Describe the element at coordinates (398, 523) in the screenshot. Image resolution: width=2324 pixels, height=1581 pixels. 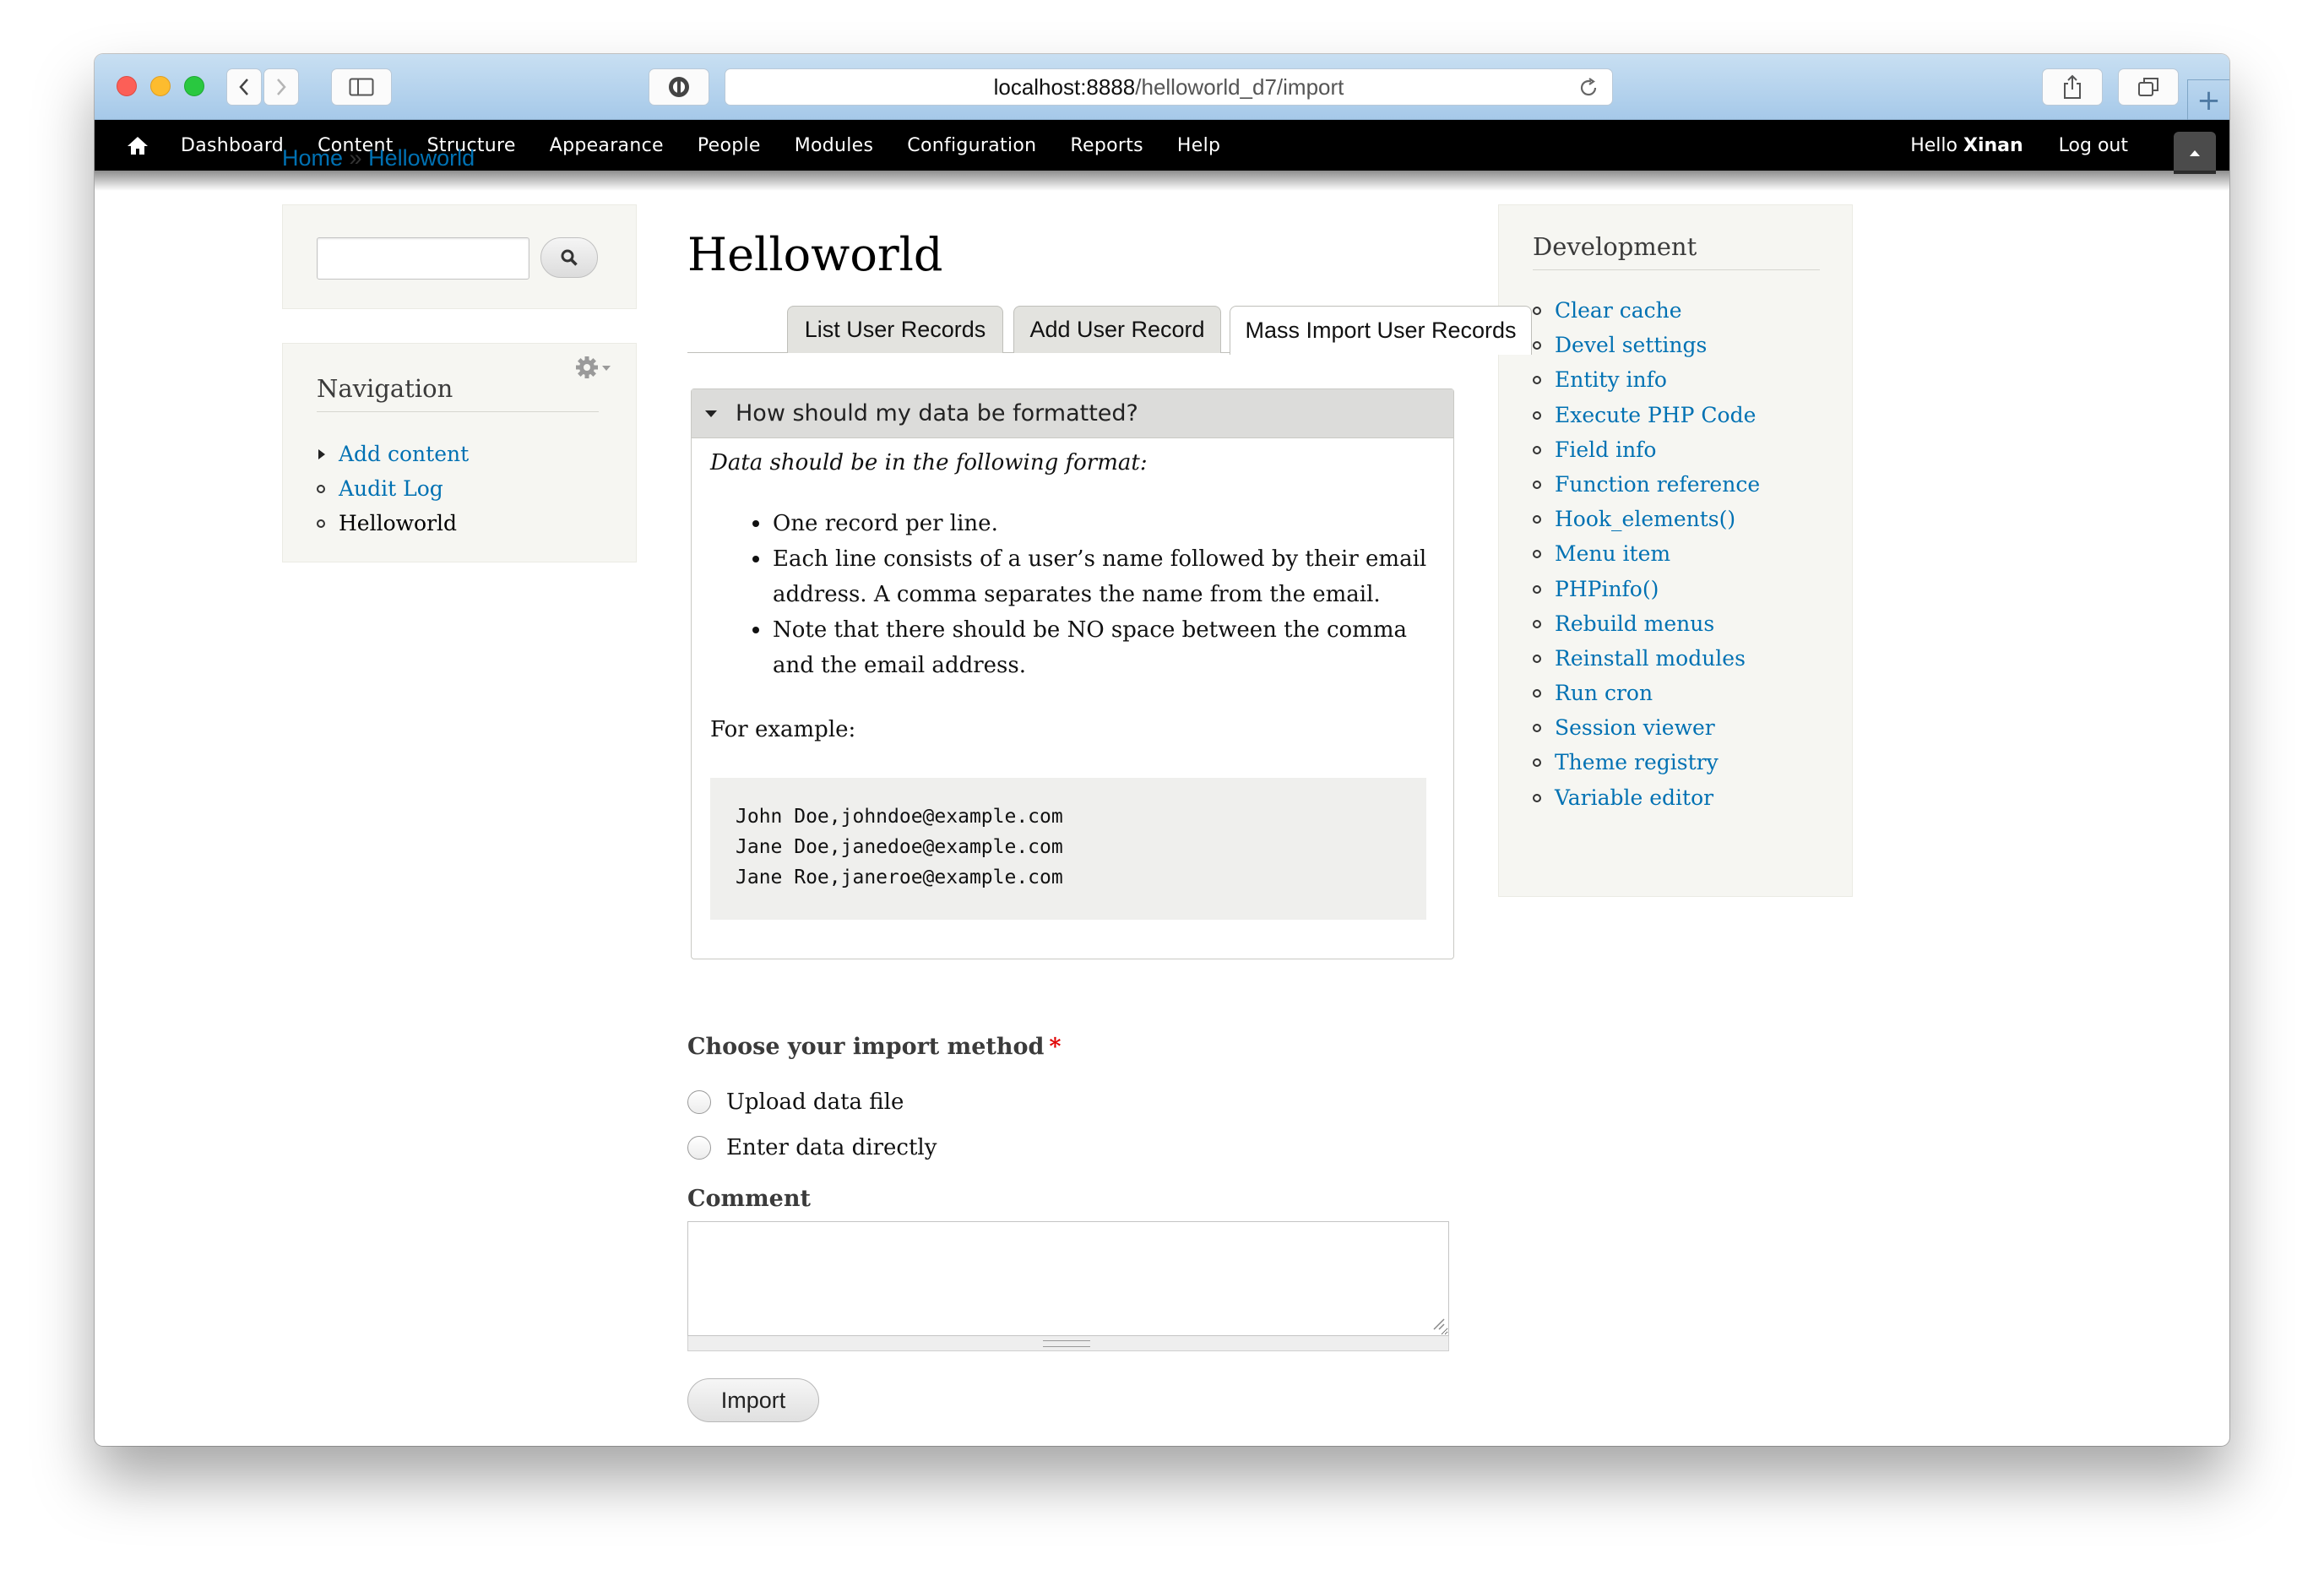
I see `nav-item-label: Helloworld` at that location.